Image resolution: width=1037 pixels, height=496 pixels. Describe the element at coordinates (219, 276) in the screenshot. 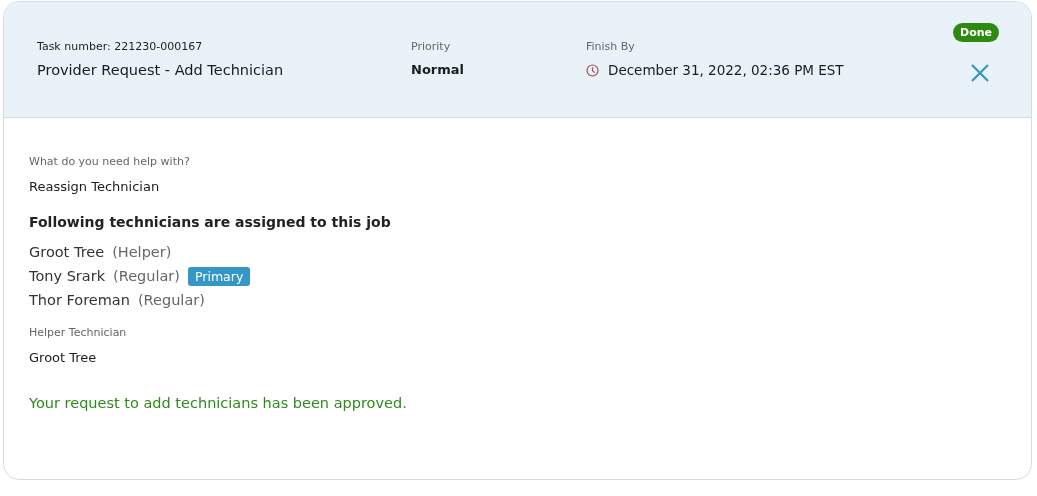

I see `primary-badge: Primary` at that location.